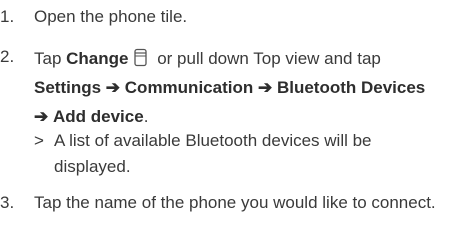  I want to click on or-pull-text: or pull down Top view and tap, so click(266, 58).